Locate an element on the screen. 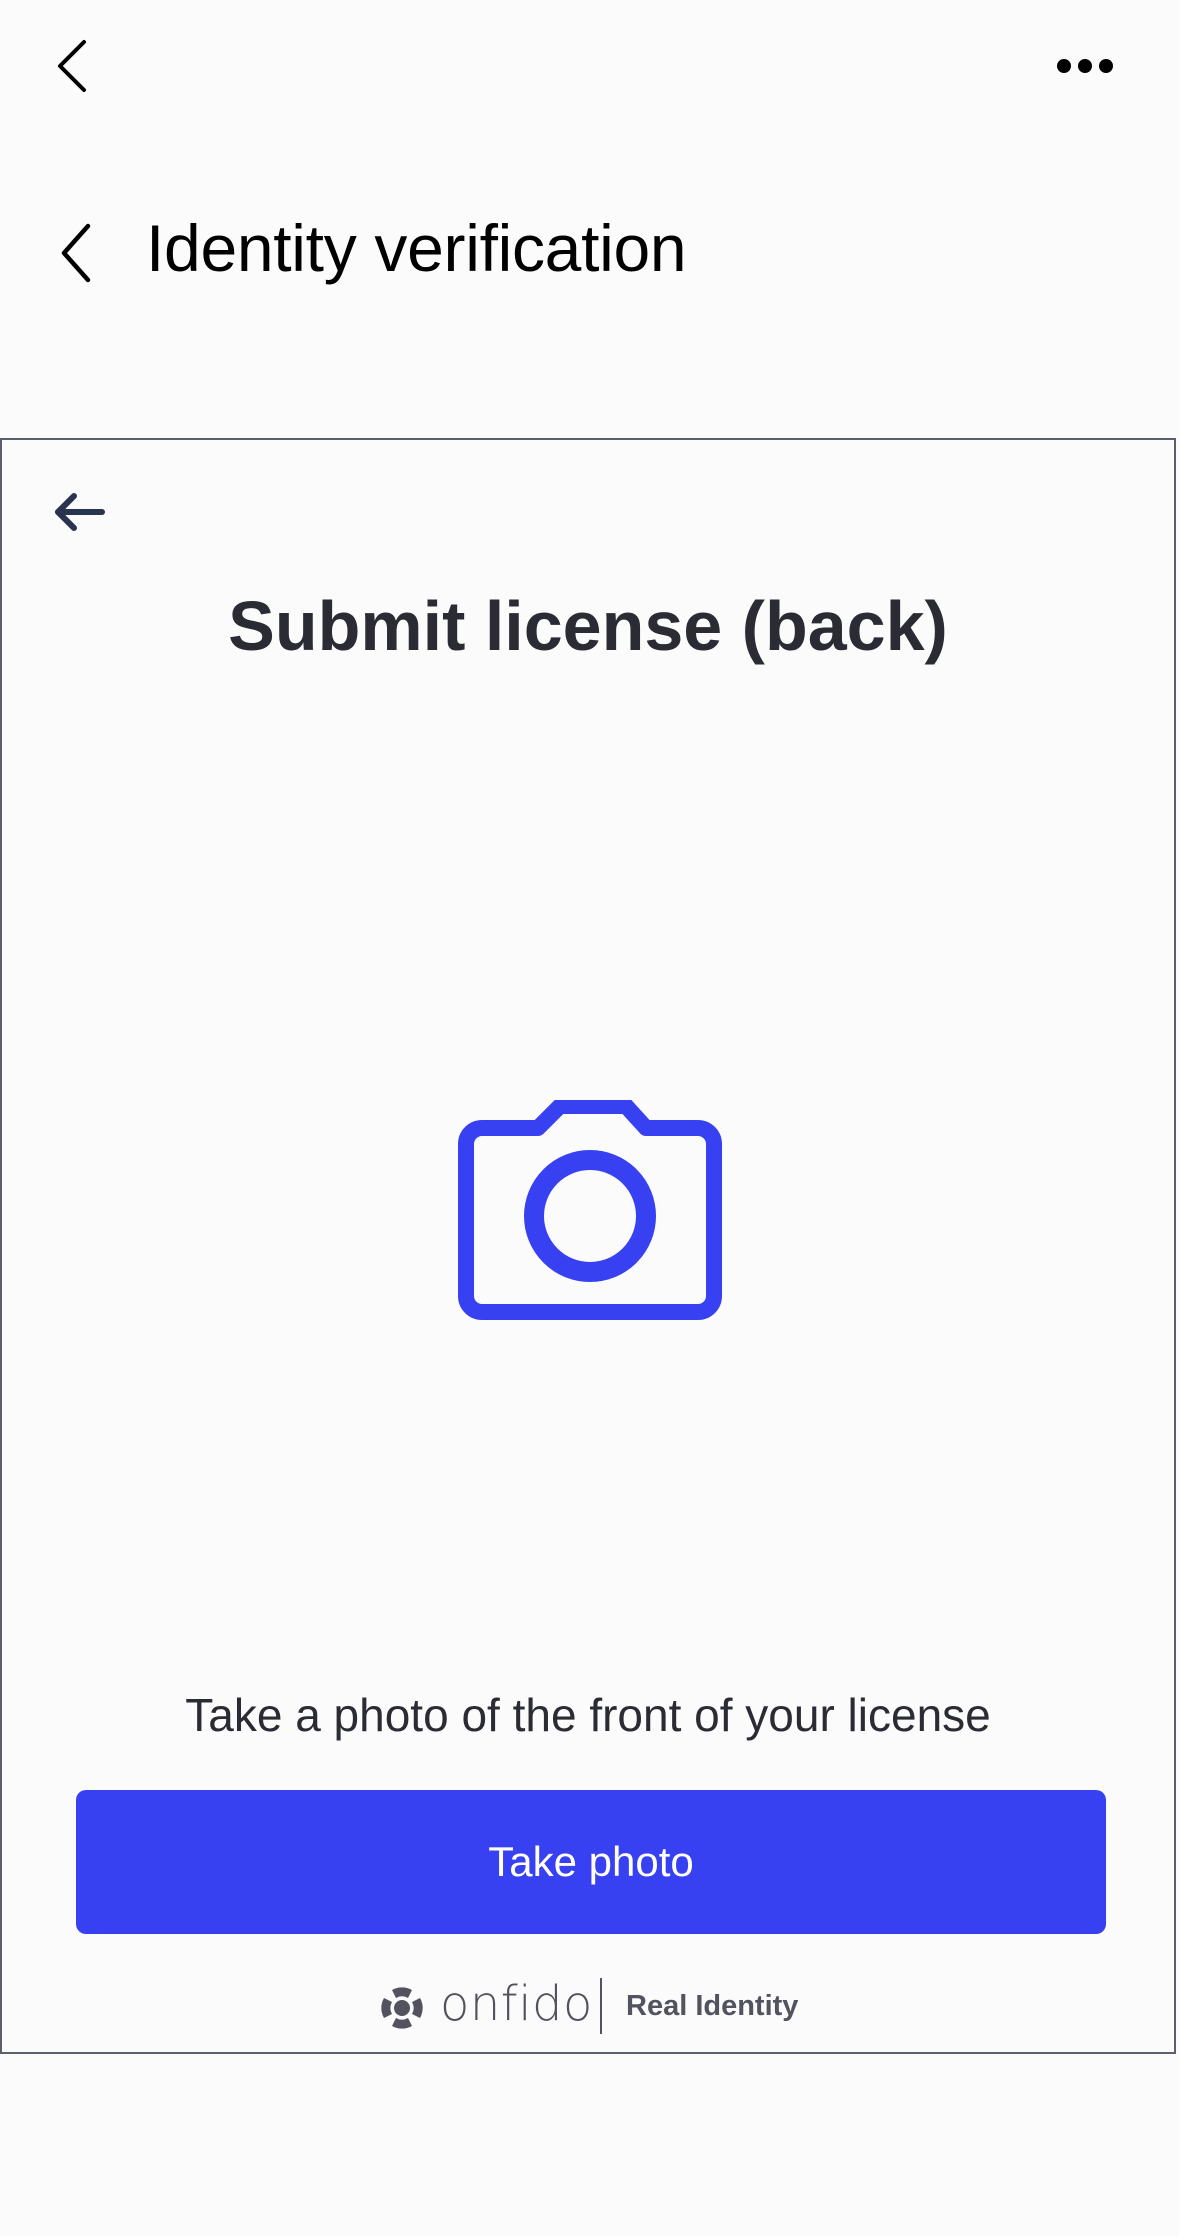 The width and height of the screenshot is (1179, 2236). arrow-left-icon is located at coordinates (80, 512).